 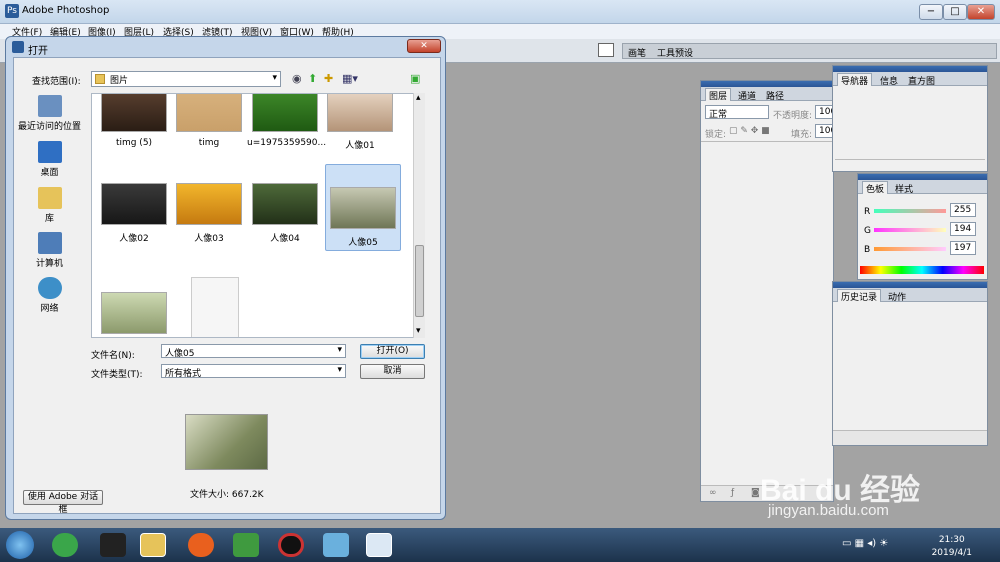 I want to click on channel-r-label: R, so click(x=867, y=212).